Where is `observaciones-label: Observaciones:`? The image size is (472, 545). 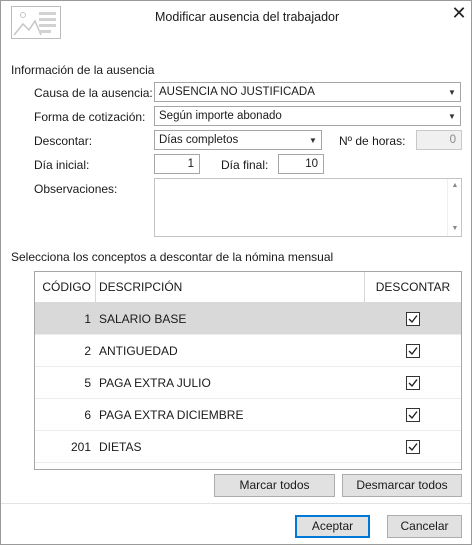
observaciones-label: Observaciones: is located at coordinates (76, 189).